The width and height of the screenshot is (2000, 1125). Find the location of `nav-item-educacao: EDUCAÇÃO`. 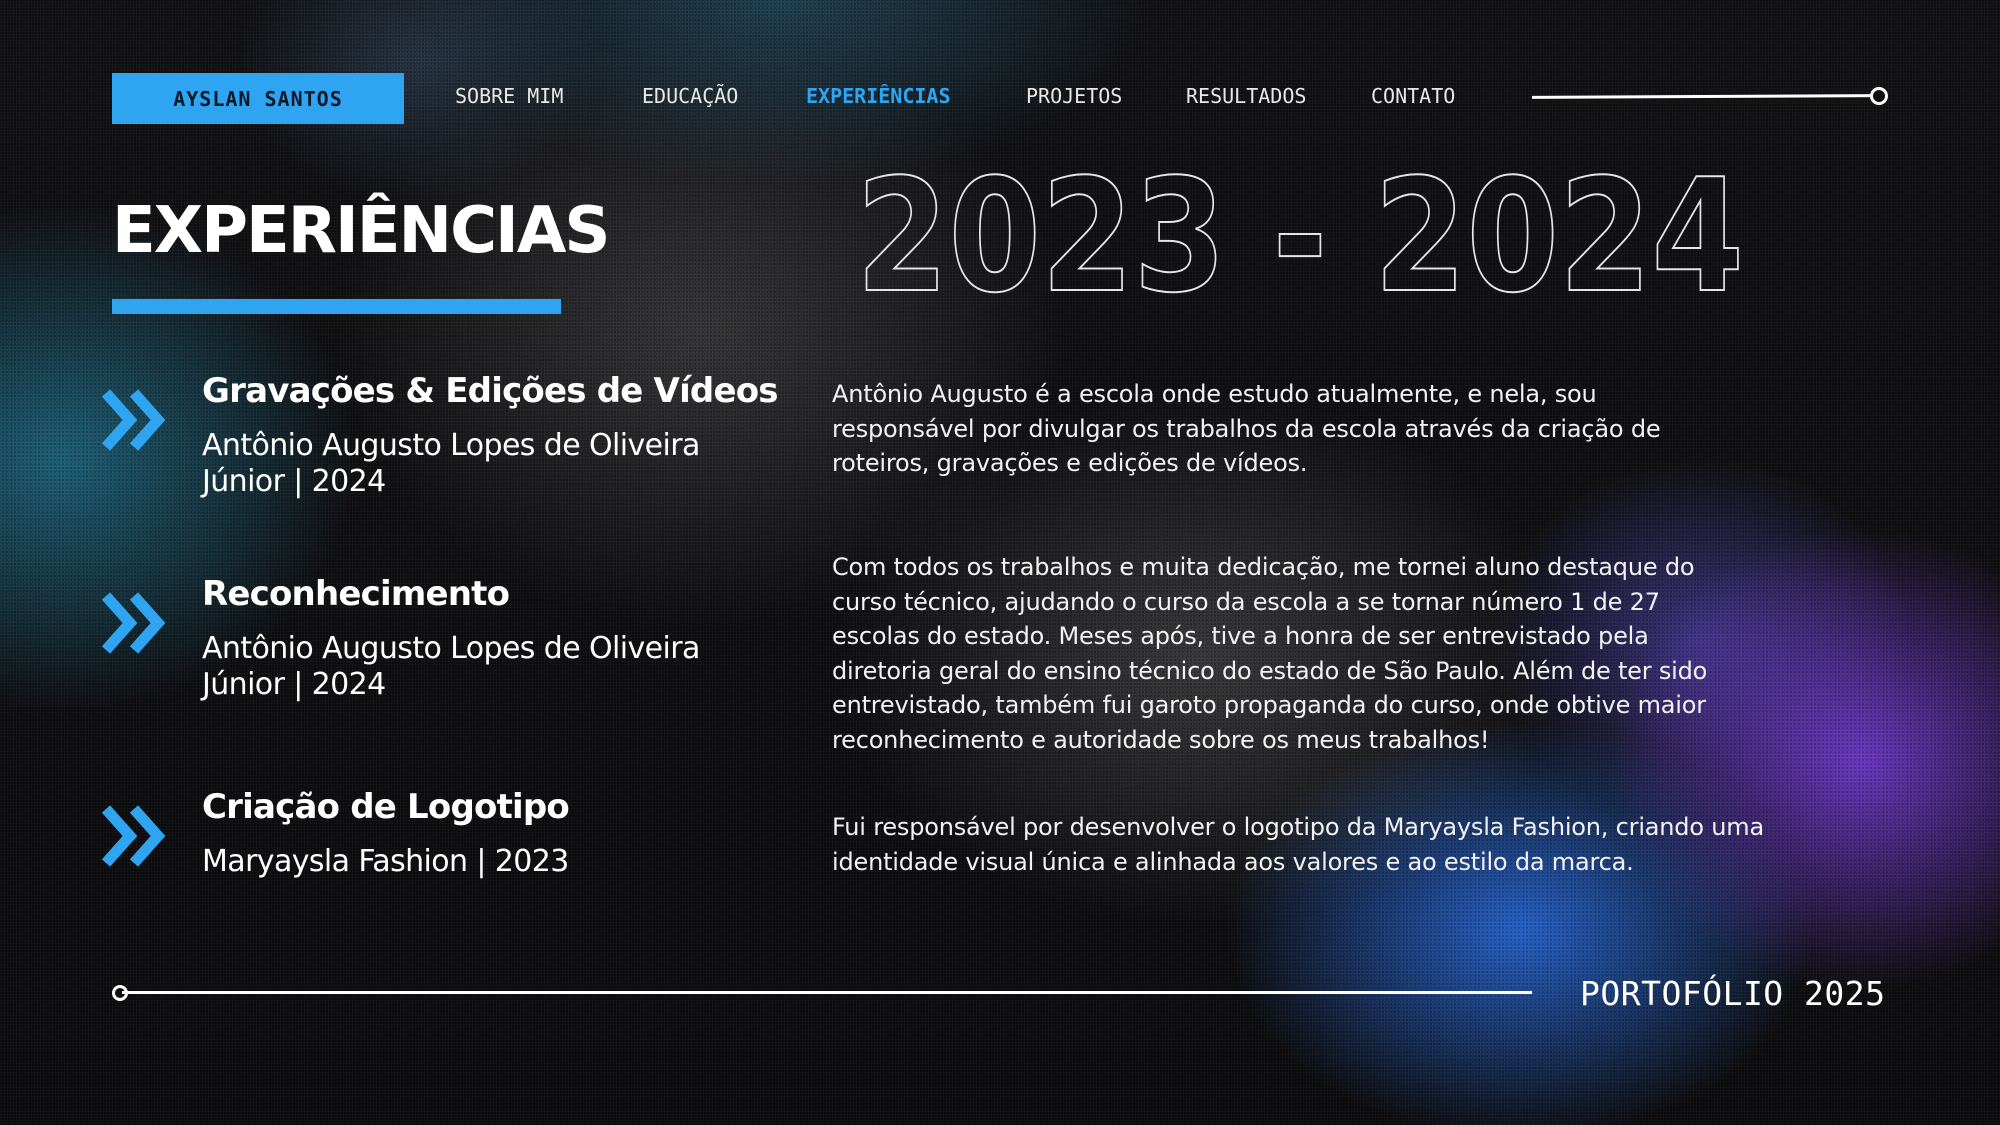

nav-item-educacao: EDUCAÇÃO is located at coordinates (690, 96).